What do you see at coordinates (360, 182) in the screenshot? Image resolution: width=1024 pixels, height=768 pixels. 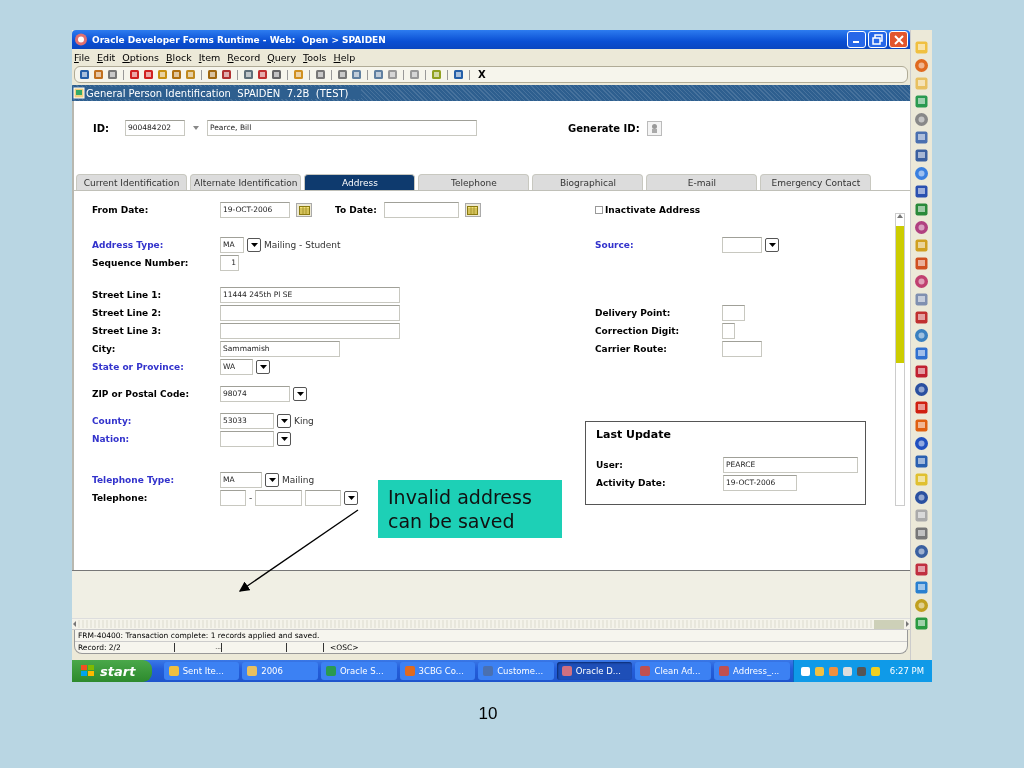 I see `tab: Address` at bounding box center [360, 182].